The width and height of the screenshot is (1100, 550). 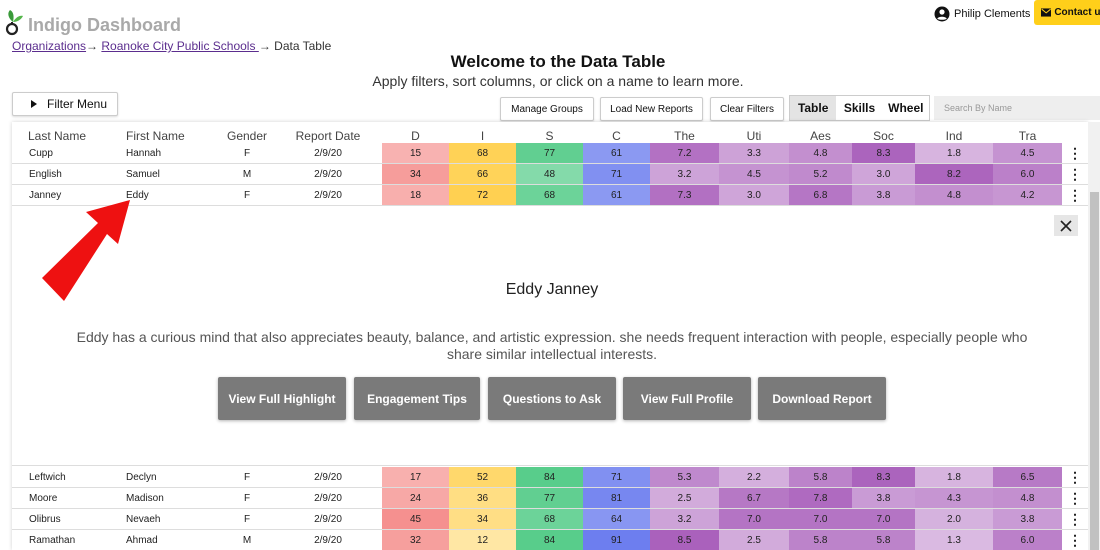 What do you see at coordinates (1046, 12) in the screenshot?
I see `mail-icon` at bounding box center [1046, 12].